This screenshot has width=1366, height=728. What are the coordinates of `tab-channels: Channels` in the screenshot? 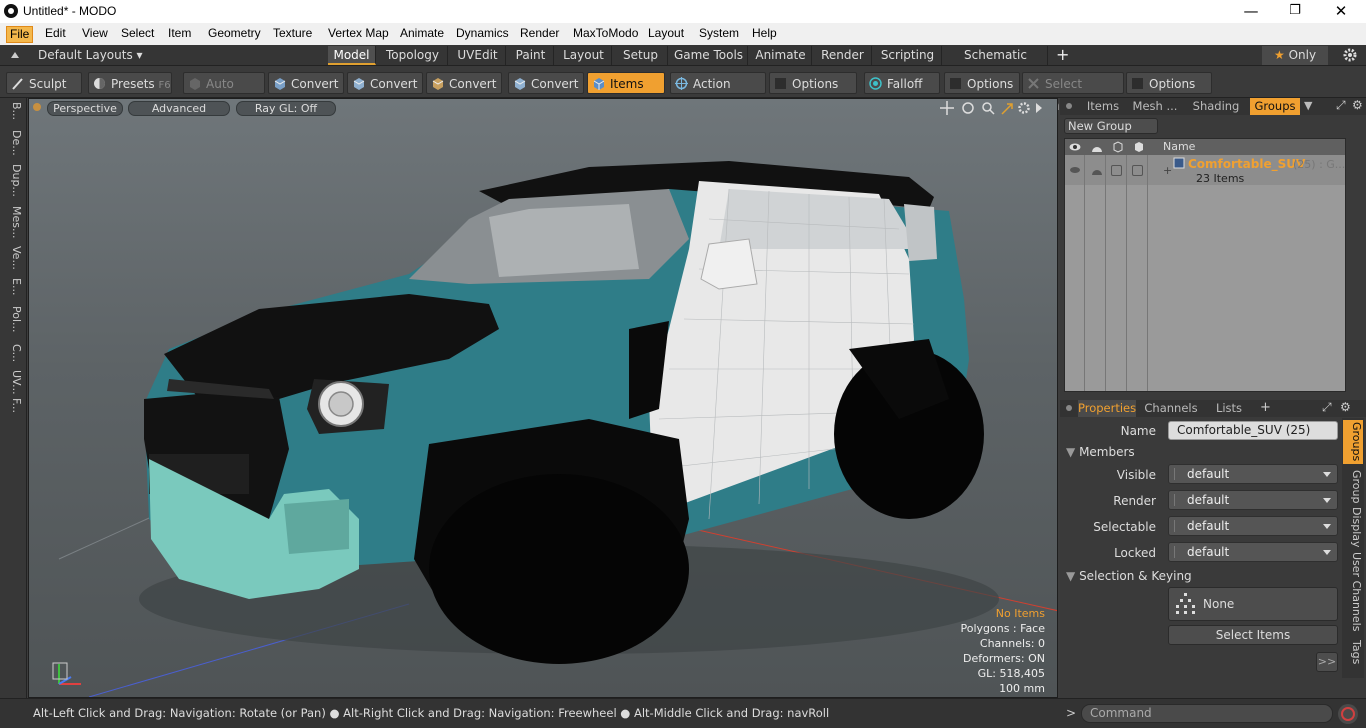 It's located at (1171, 408).